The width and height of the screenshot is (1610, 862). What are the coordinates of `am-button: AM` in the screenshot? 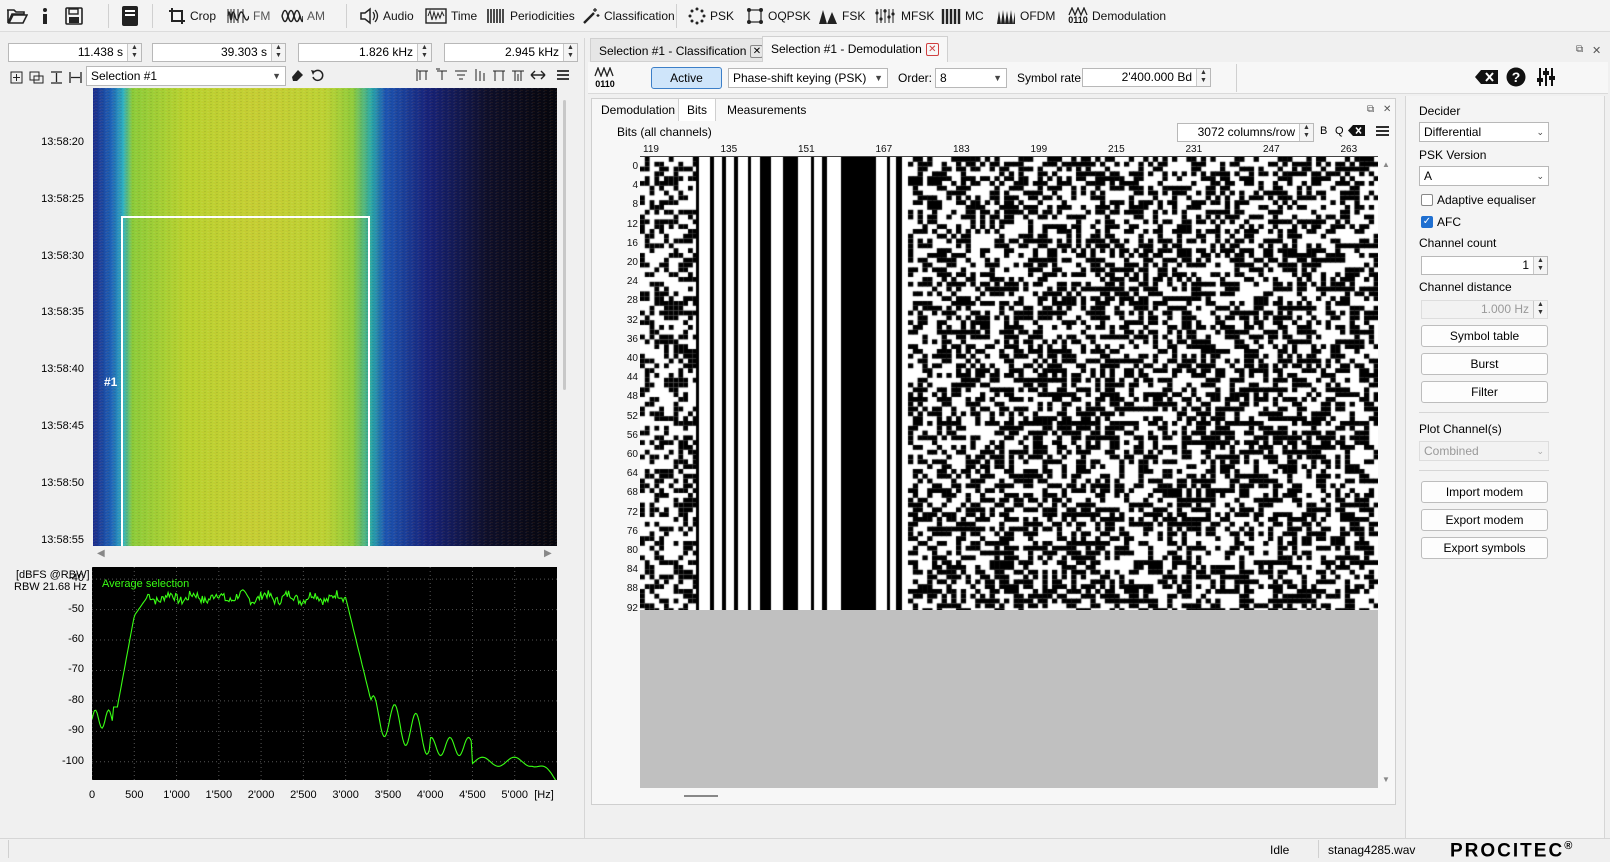 It's located at (303, 16).